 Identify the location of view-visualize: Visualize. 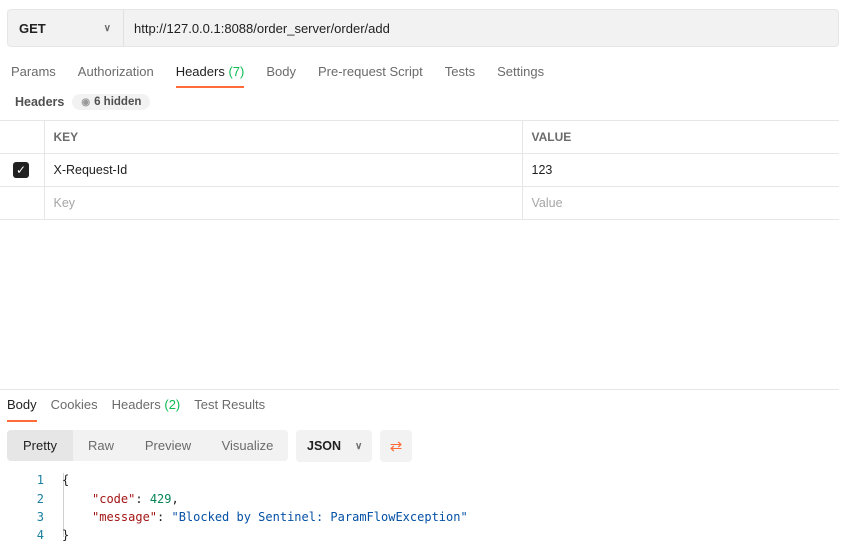
(247, 445).